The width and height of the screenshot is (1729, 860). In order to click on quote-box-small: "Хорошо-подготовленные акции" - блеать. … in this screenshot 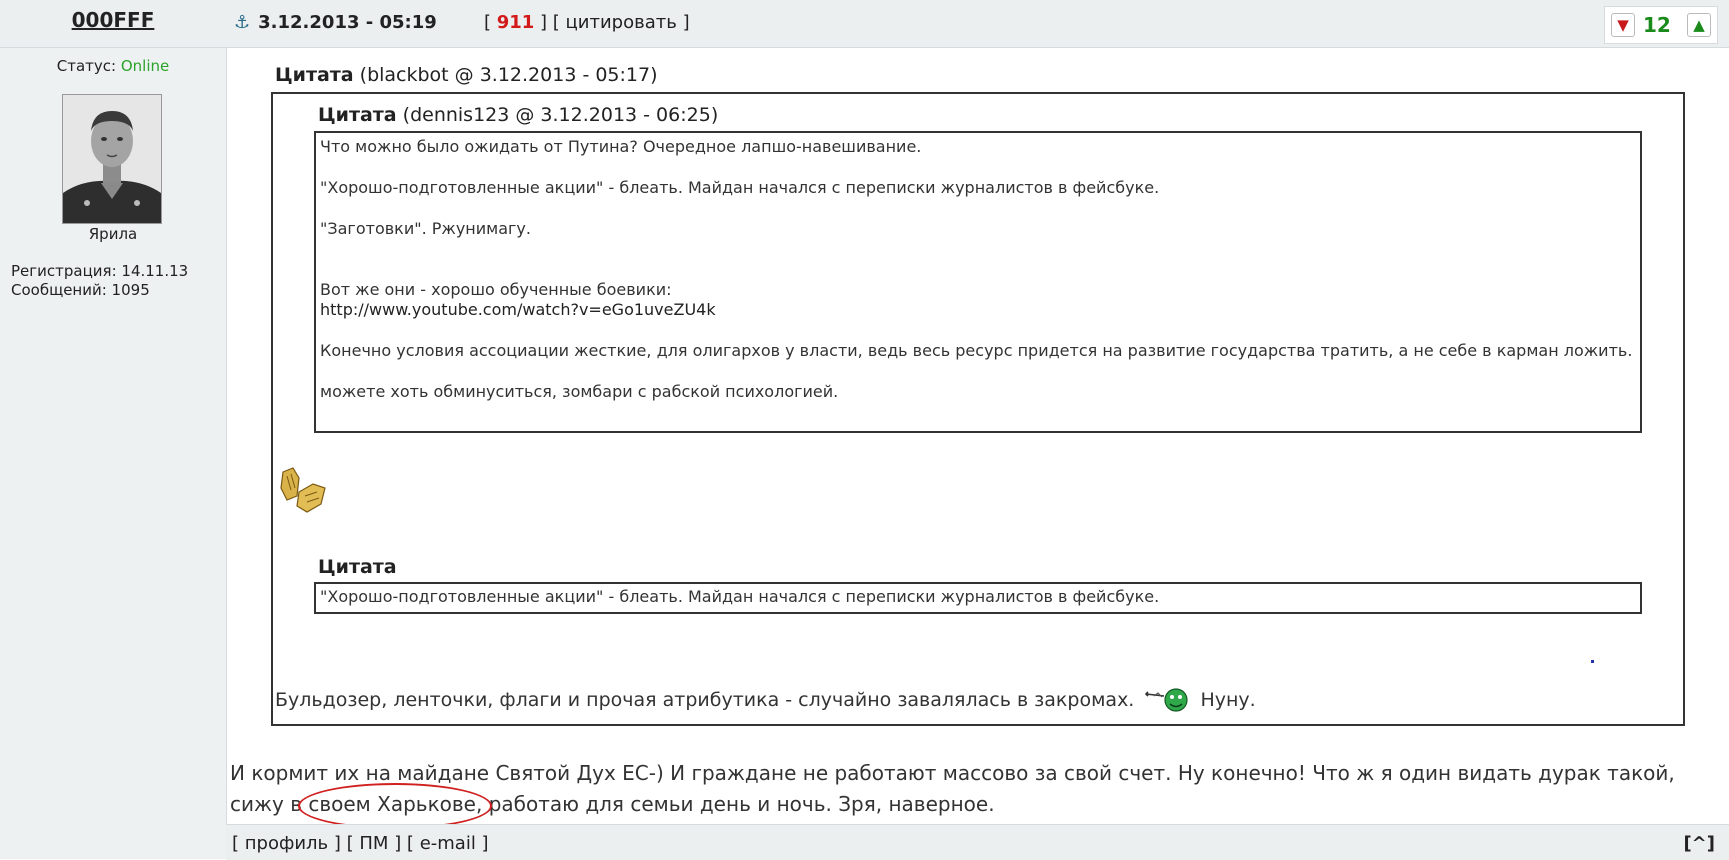, I will do `click(978, 598)`.